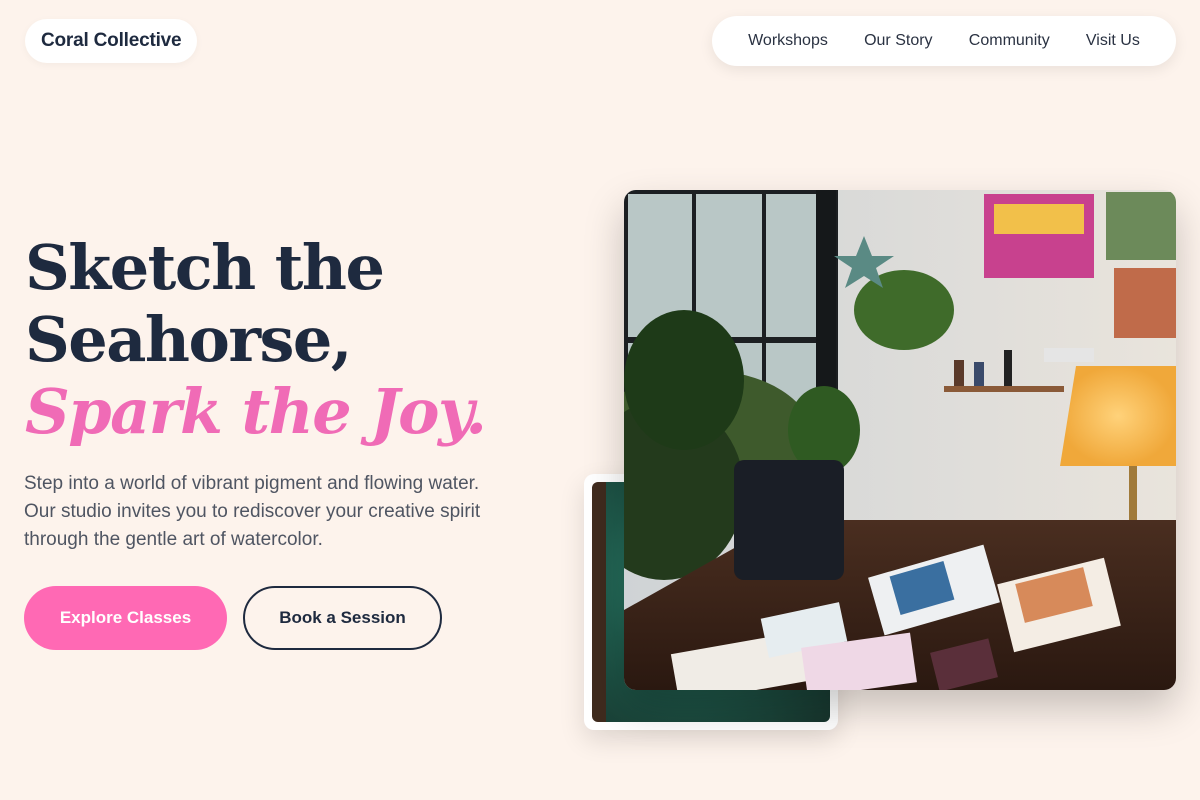  What do you see at coordinates (898, 41) in the screenshot?
I see `nav-our-story: Our Story` at bounding box center [898, 41].